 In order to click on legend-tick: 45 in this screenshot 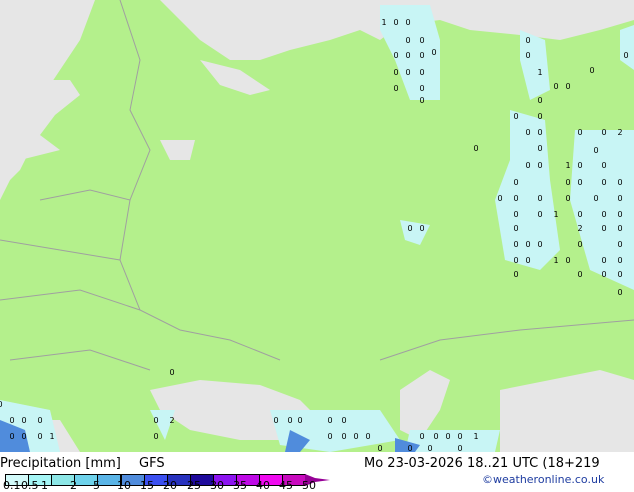, I will do `click(286, 485)`.